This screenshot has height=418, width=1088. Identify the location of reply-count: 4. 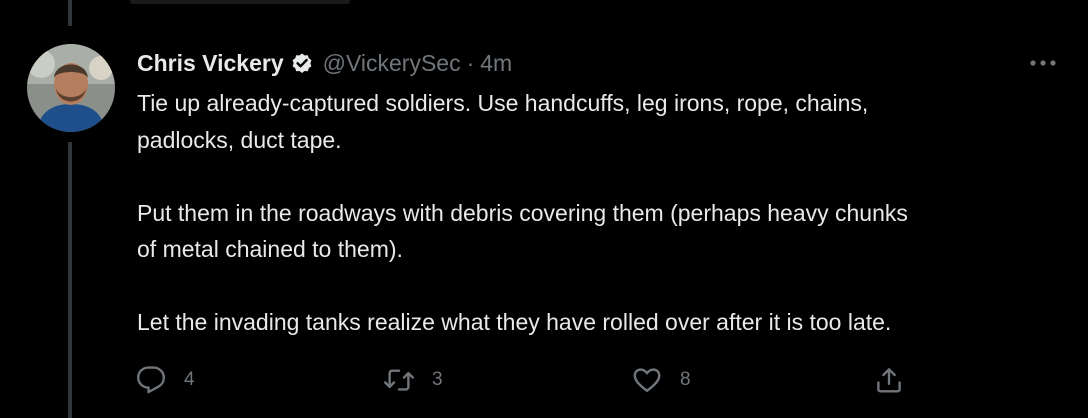
(189, 379).